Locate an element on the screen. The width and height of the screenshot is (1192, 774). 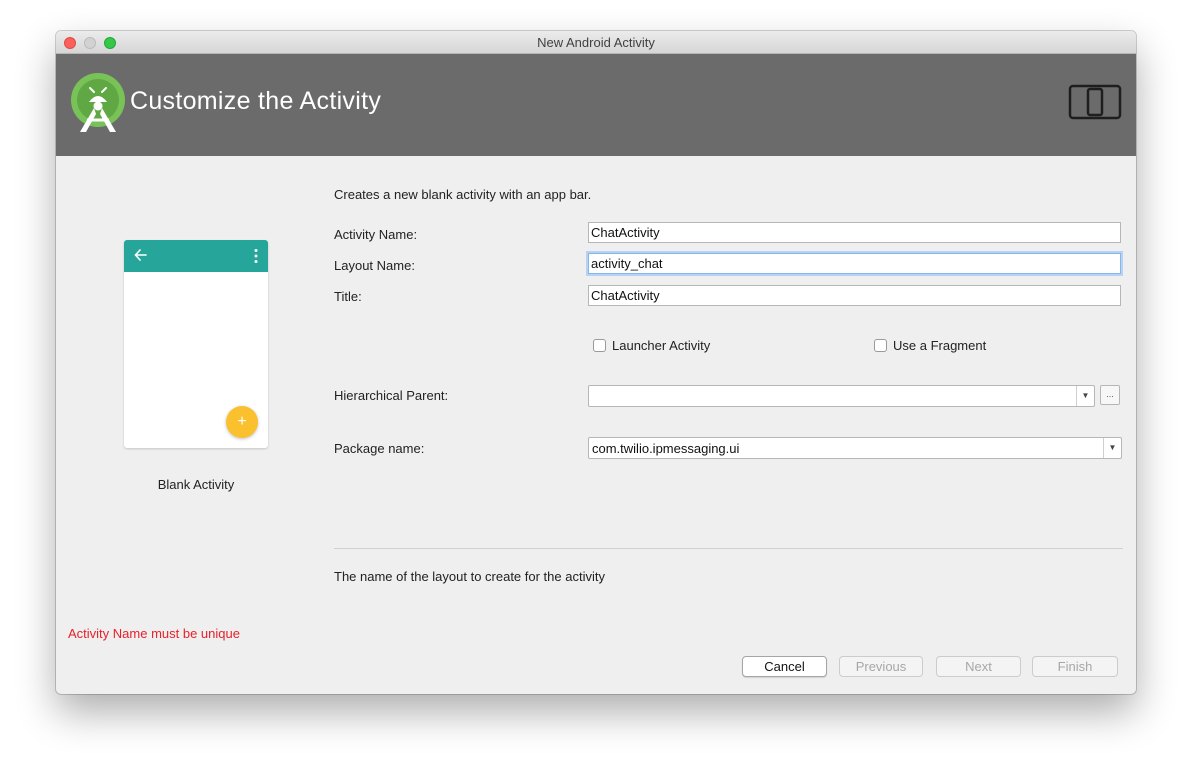
next-button: Next is located at coordinates (978, 666).